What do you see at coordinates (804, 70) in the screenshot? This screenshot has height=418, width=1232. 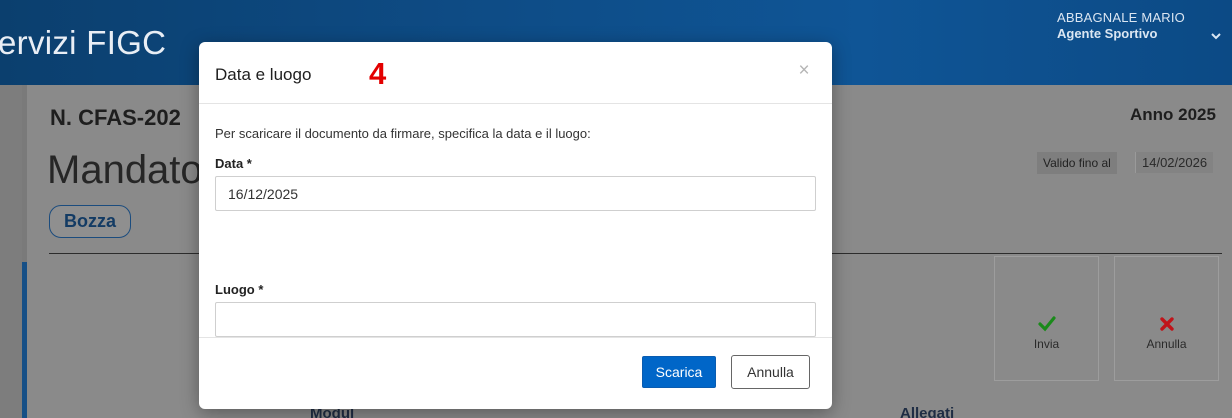 I see `close-icon: ×` at bounding box center [804, 70].